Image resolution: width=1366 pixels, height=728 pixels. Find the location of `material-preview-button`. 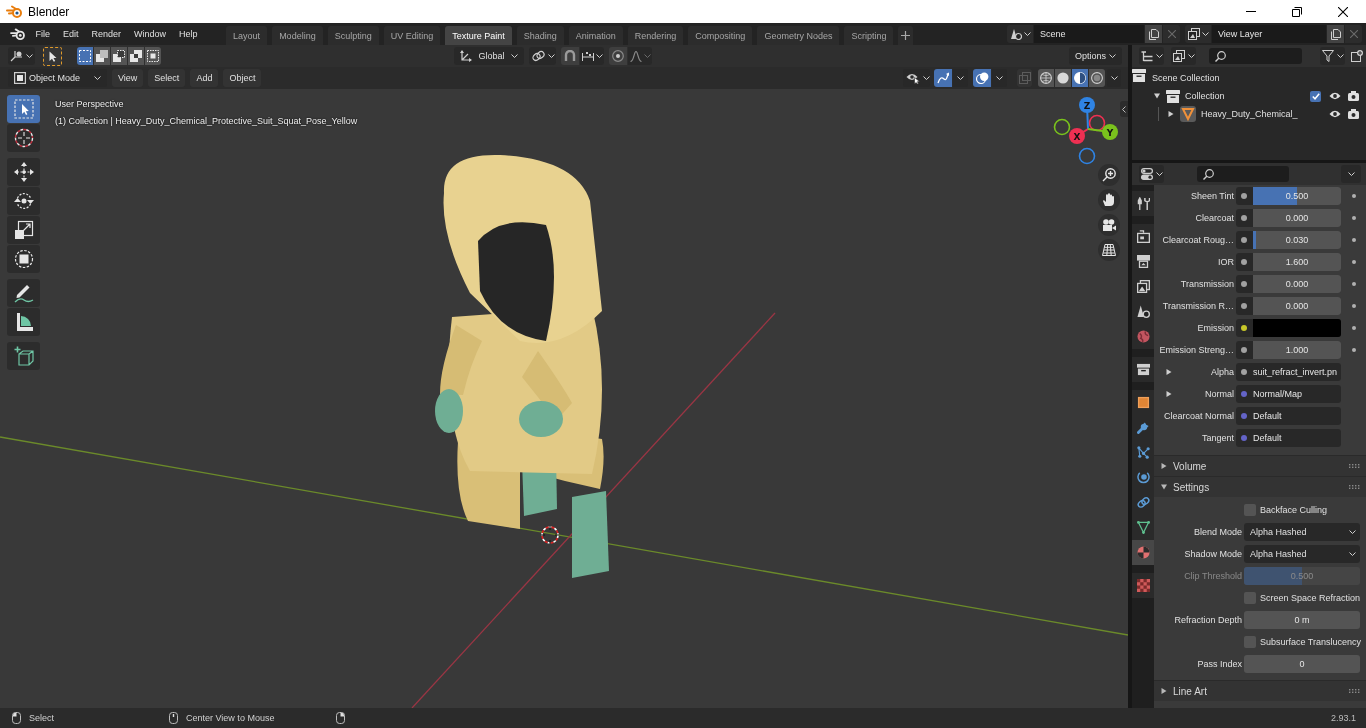

material-preview-button is located at coordinates (1080, 78).